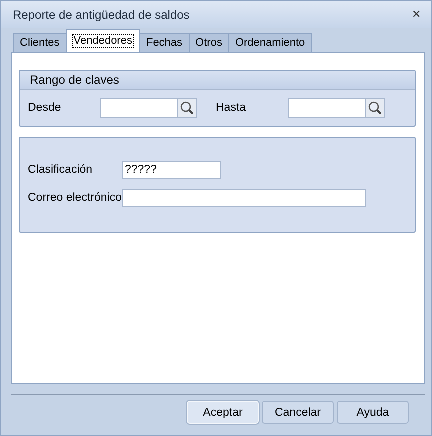 The image size is (432, 436). I want to click on input-field, so click(244, 198).